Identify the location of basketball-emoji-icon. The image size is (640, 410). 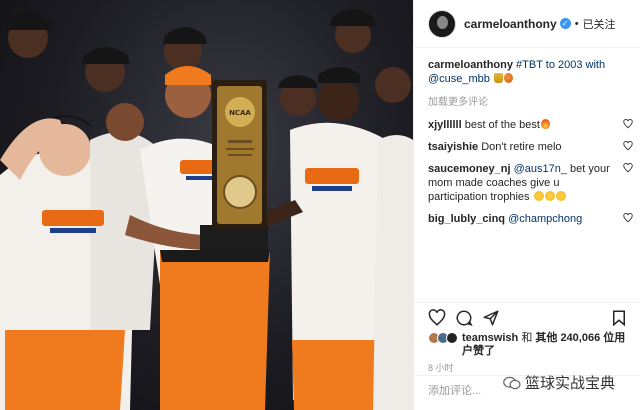
(508, 78).